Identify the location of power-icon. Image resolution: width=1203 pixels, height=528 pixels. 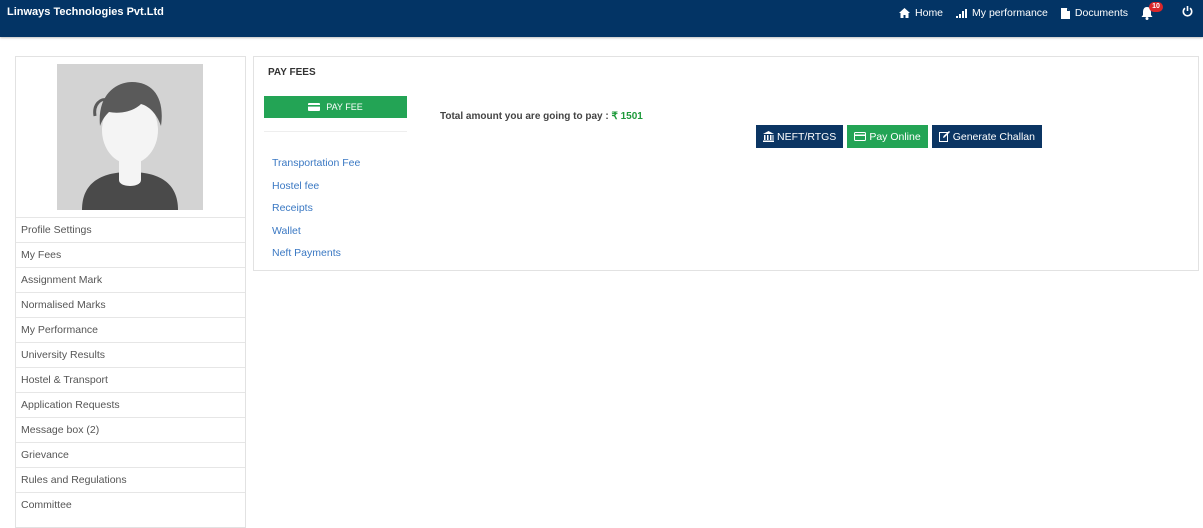
(1187, 11).